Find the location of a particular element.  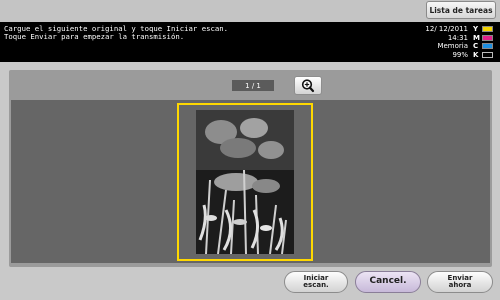

date-text: 12/ 12/2011 is located at coordinates (446, 29).